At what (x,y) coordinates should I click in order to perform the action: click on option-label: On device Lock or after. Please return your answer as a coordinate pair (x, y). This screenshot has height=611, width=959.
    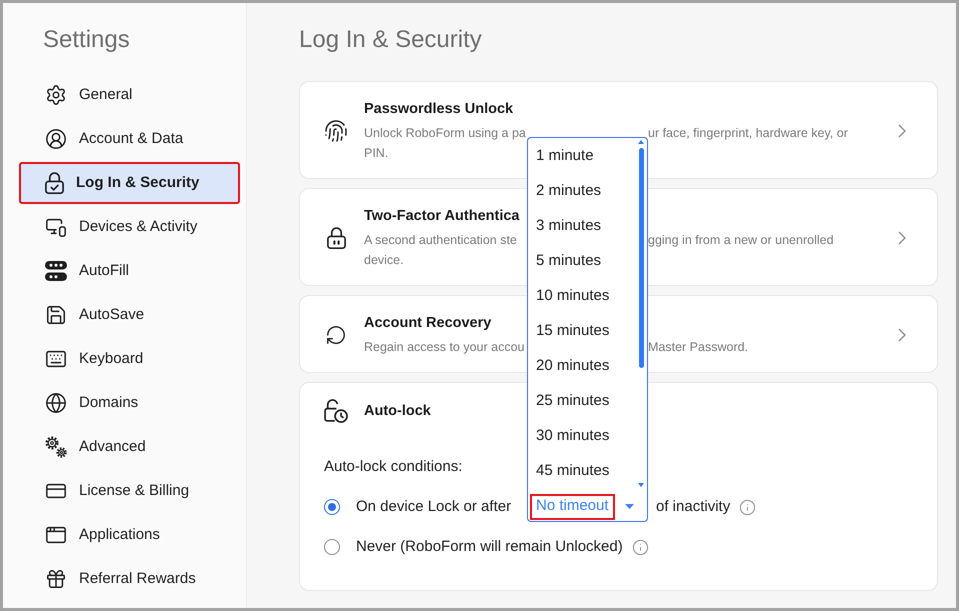
    Looking at the image, I should click on (434, 506).